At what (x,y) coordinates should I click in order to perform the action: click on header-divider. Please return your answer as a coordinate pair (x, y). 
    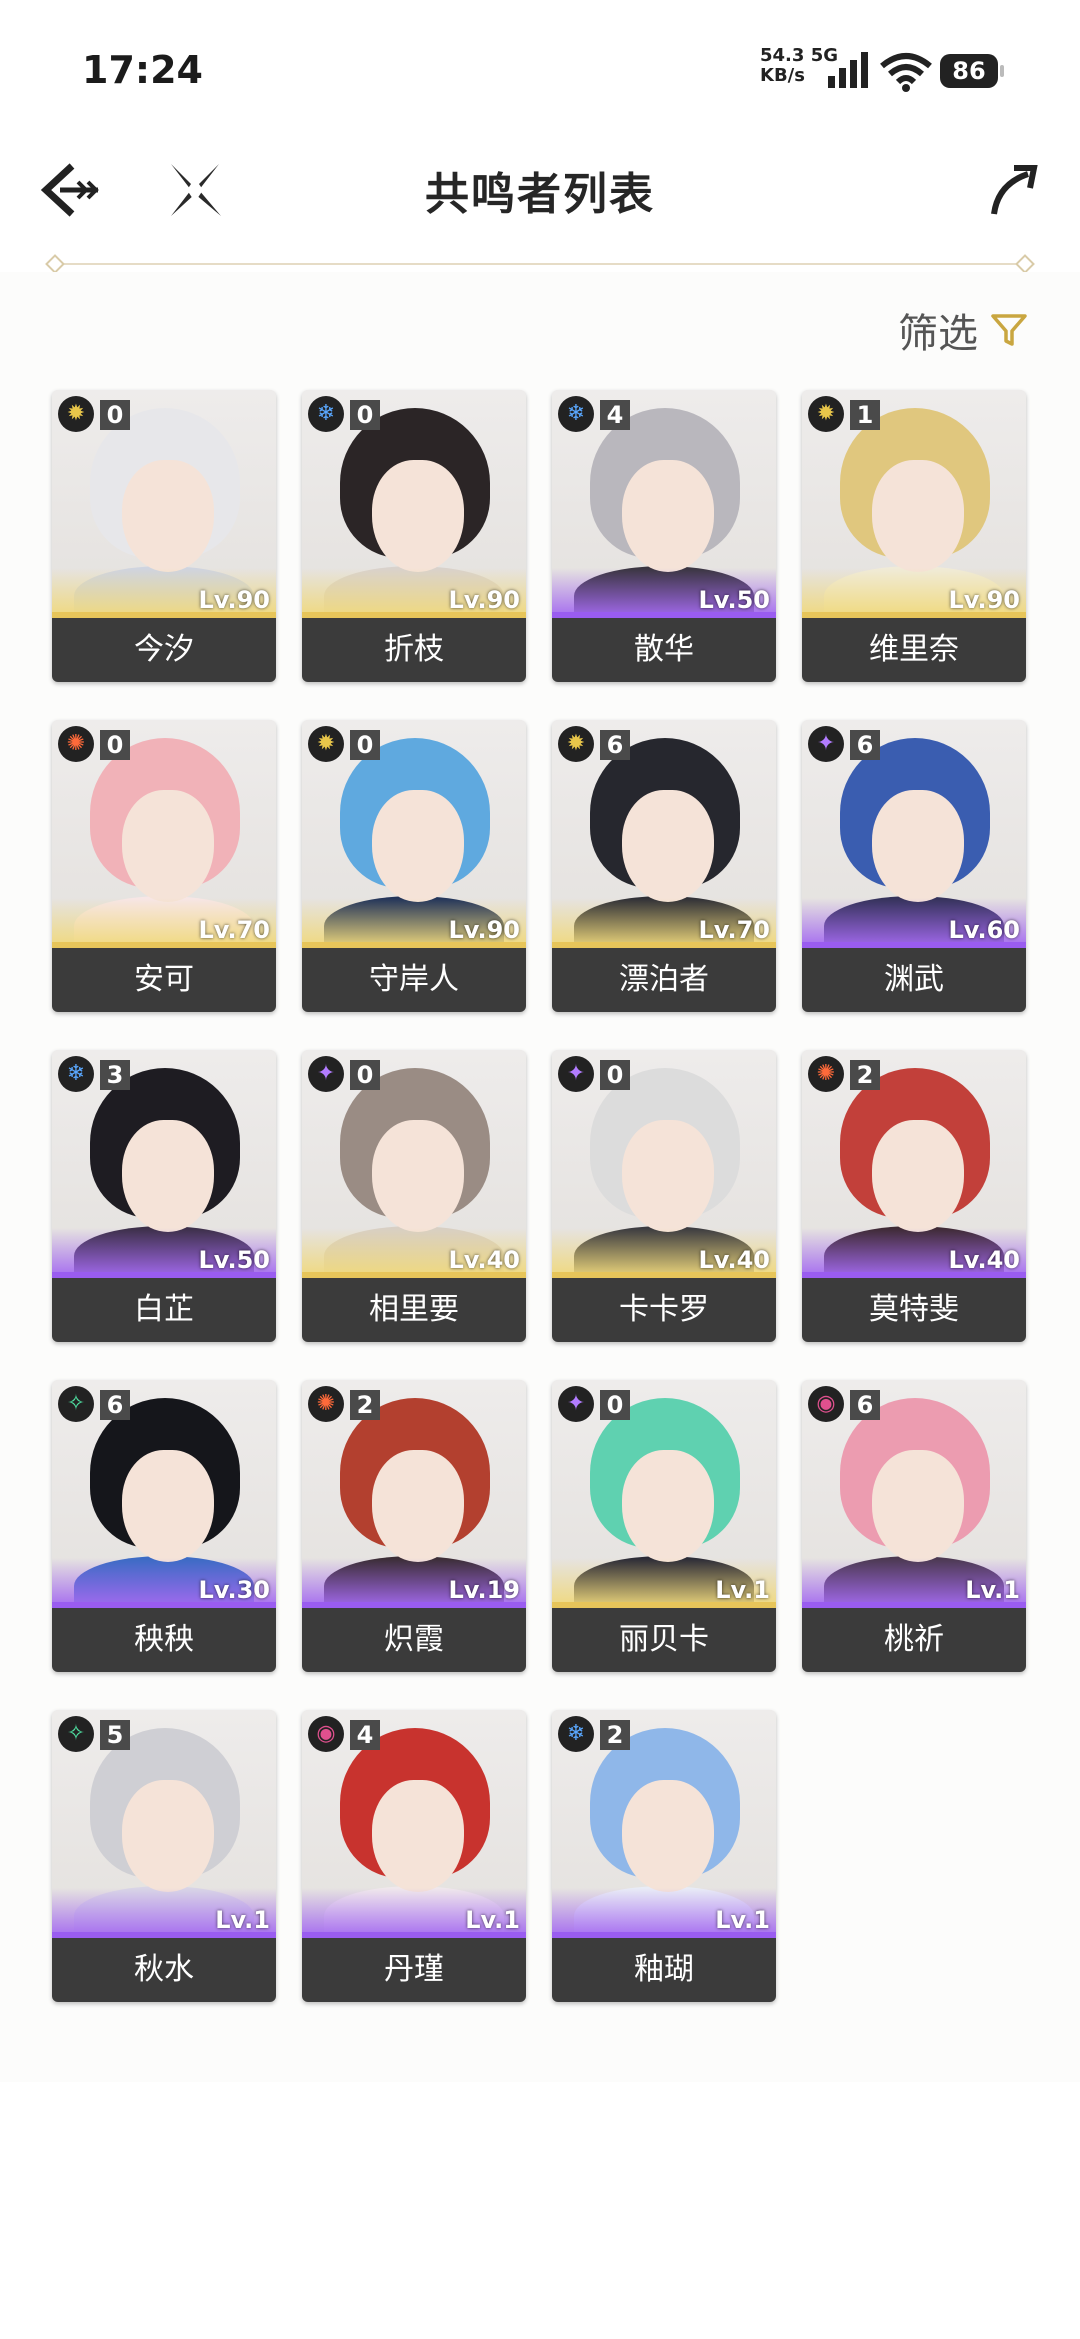
    Looking at the image, I should click on (540, 264).